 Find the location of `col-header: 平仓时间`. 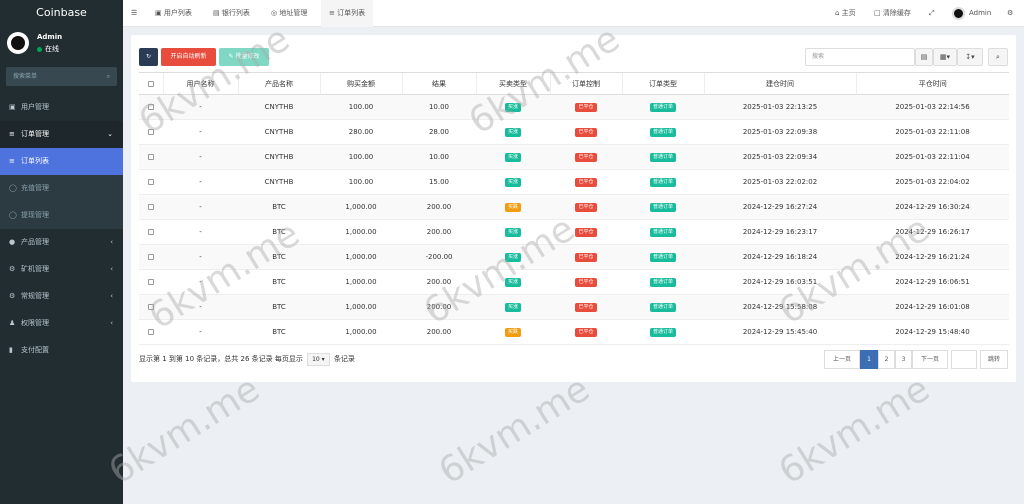

col-header: 平仓时间 is located at coordinates (932, 83).